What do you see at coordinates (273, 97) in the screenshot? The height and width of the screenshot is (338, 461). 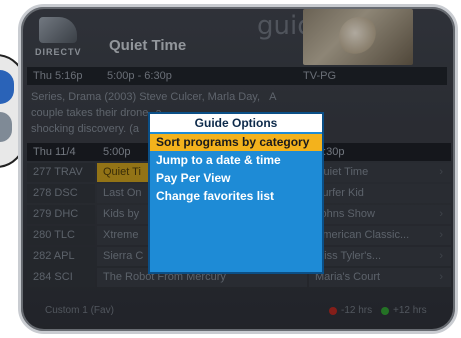 I see `desc-line-1-end: A` at bounding box center [273, 97].